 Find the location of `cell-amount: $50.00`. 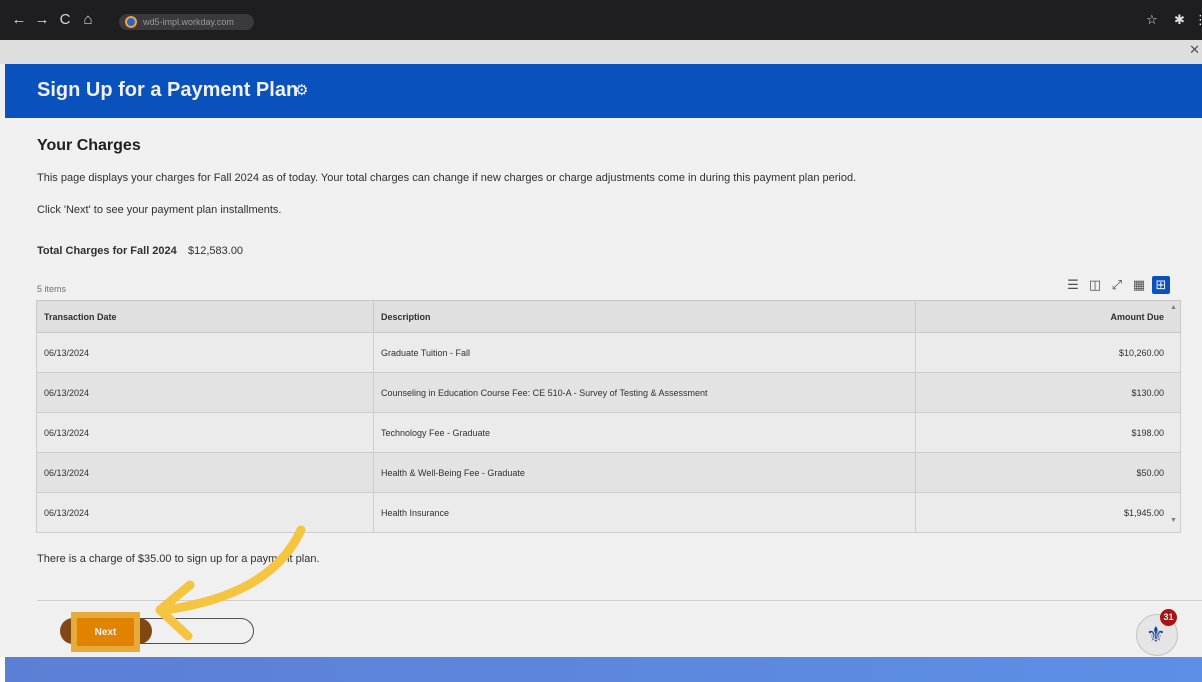

cell-amount: $50.00 is located at coordinates (1048, 472).